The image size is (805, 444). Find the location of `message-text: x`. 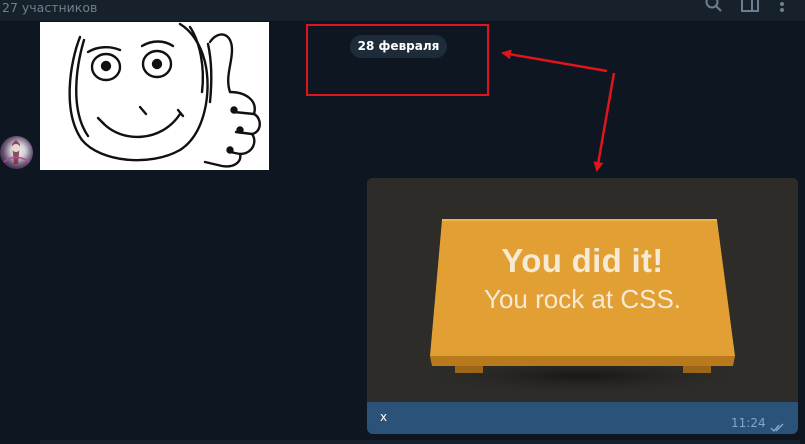

message-text: x is located at coordinates (384, 417).